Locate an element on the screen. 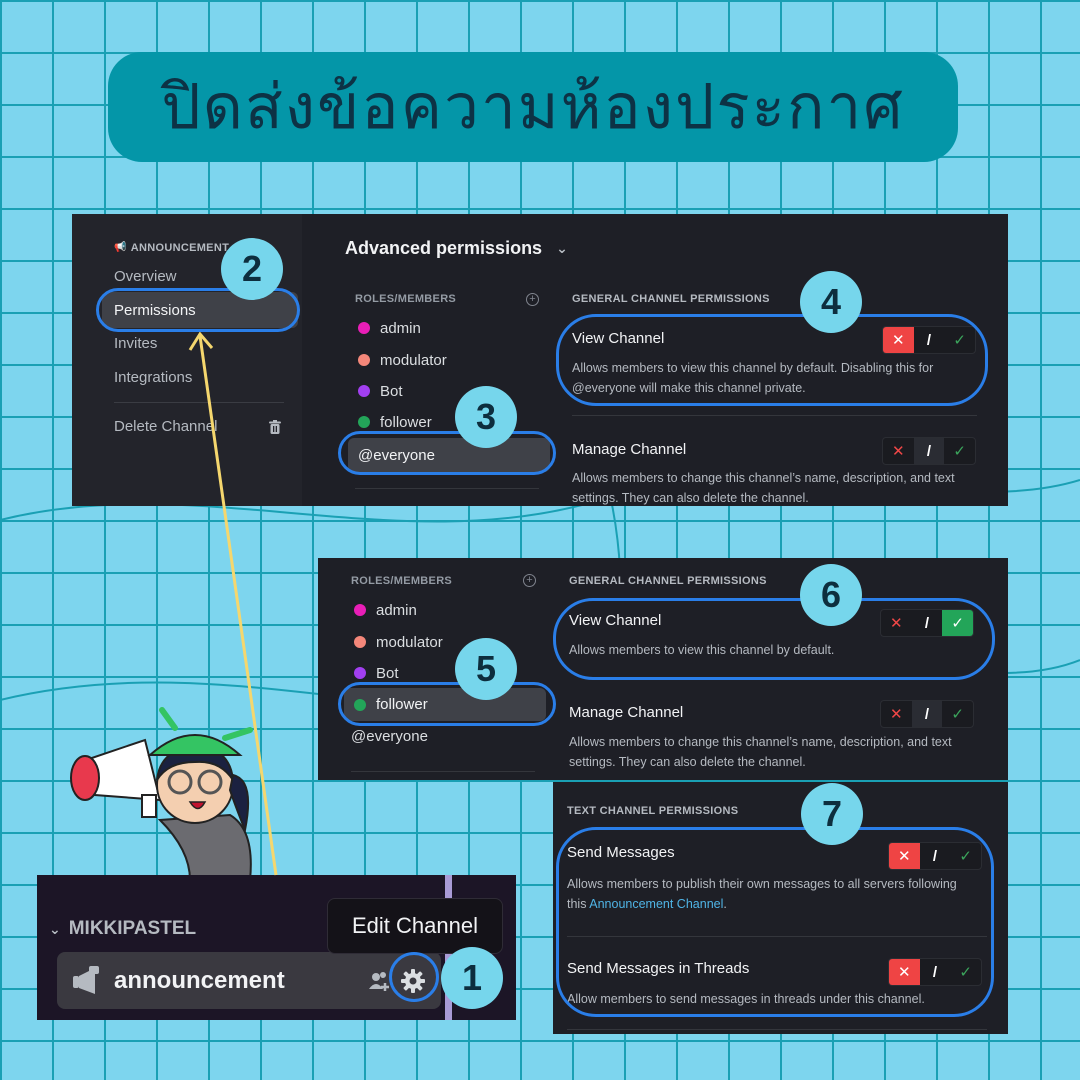 Image resolution: width=1080 pixels, height=1080 pixels. channel-item-announcement: announcement is located at coordinates (249, 980).